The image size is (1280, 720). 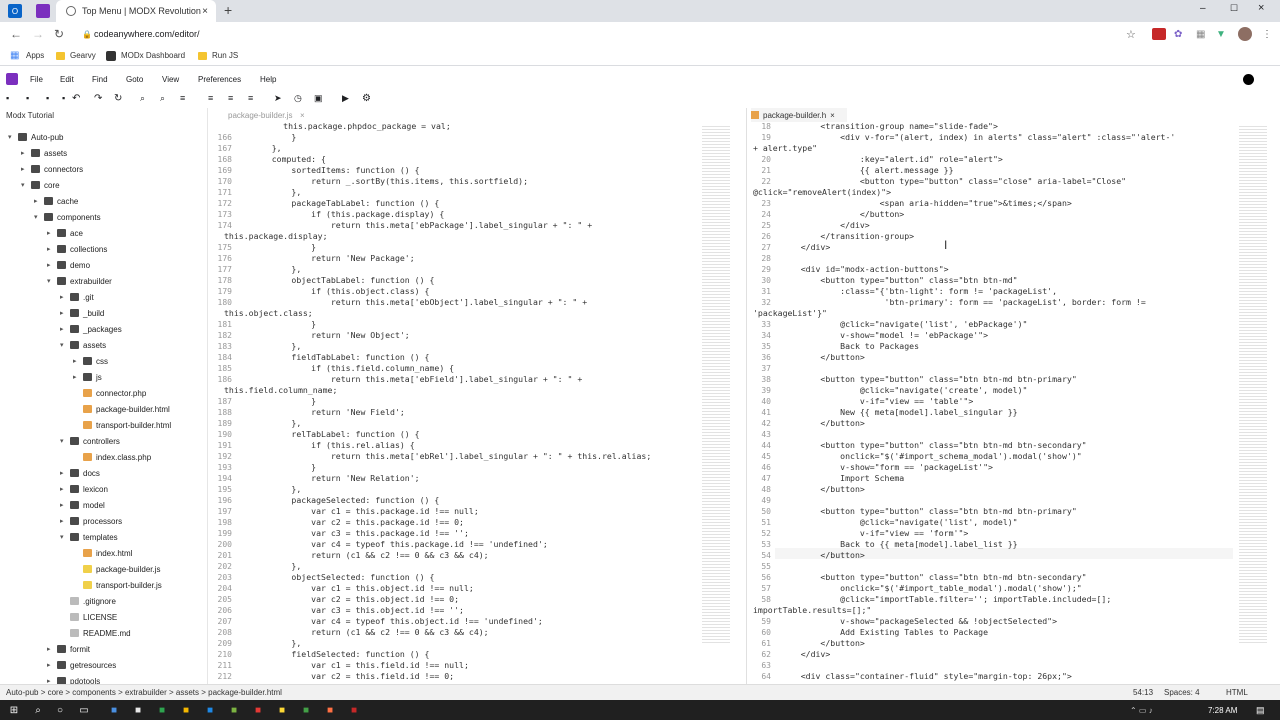 I want to click on tree-item: ▸ .git, so click(x=77, y=297).